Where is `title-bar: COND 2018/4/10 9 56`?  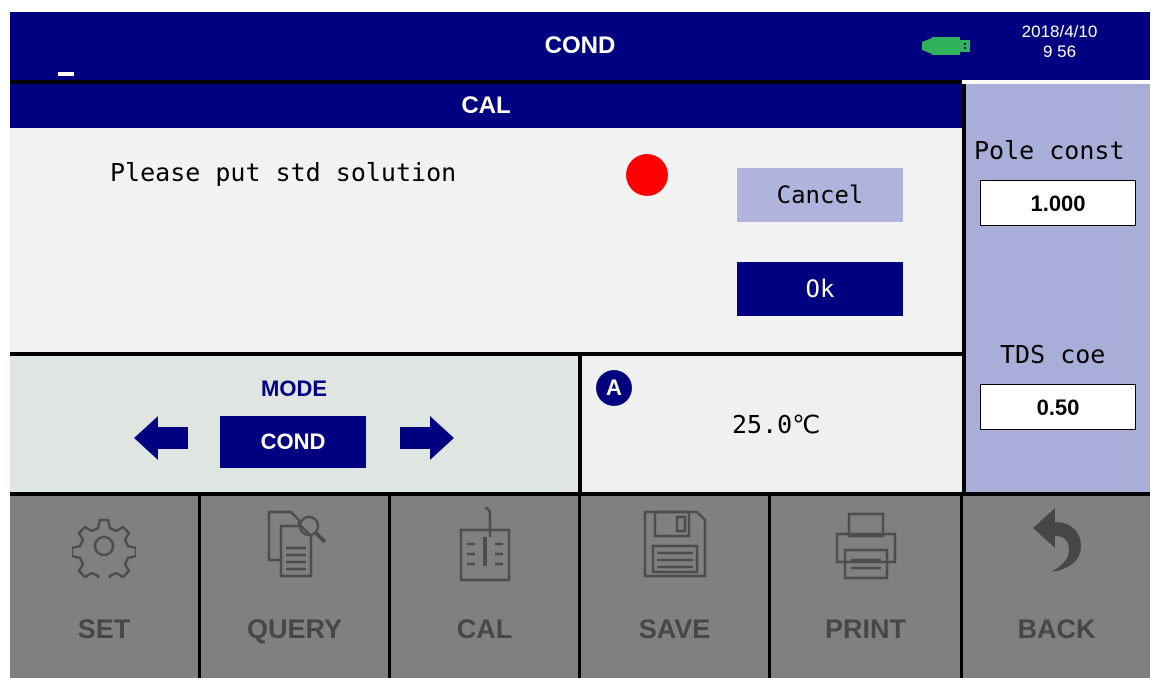
title-bar: COND 2018/4/10 9 56 is located at coordinates (580, 46).